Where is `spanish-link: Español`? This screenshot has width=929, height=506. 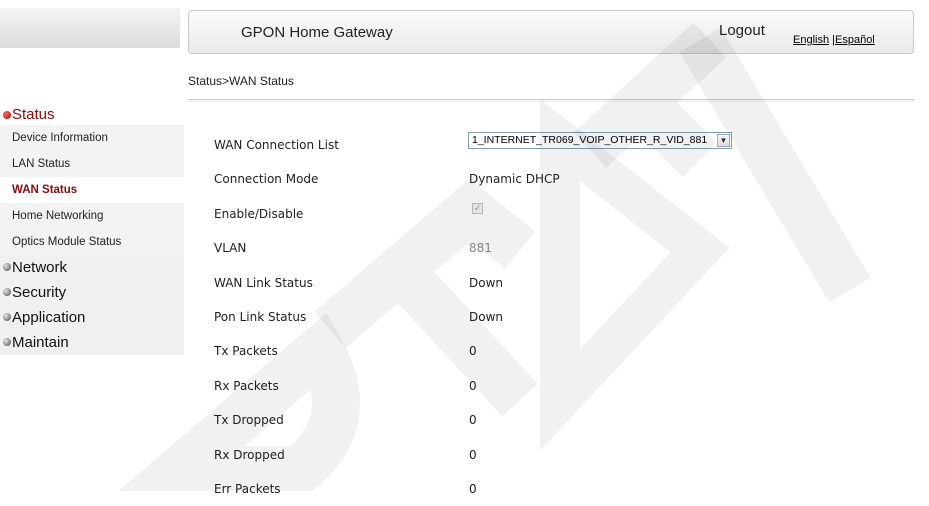
spanish-link: Español is located at coordinates (855, 40).